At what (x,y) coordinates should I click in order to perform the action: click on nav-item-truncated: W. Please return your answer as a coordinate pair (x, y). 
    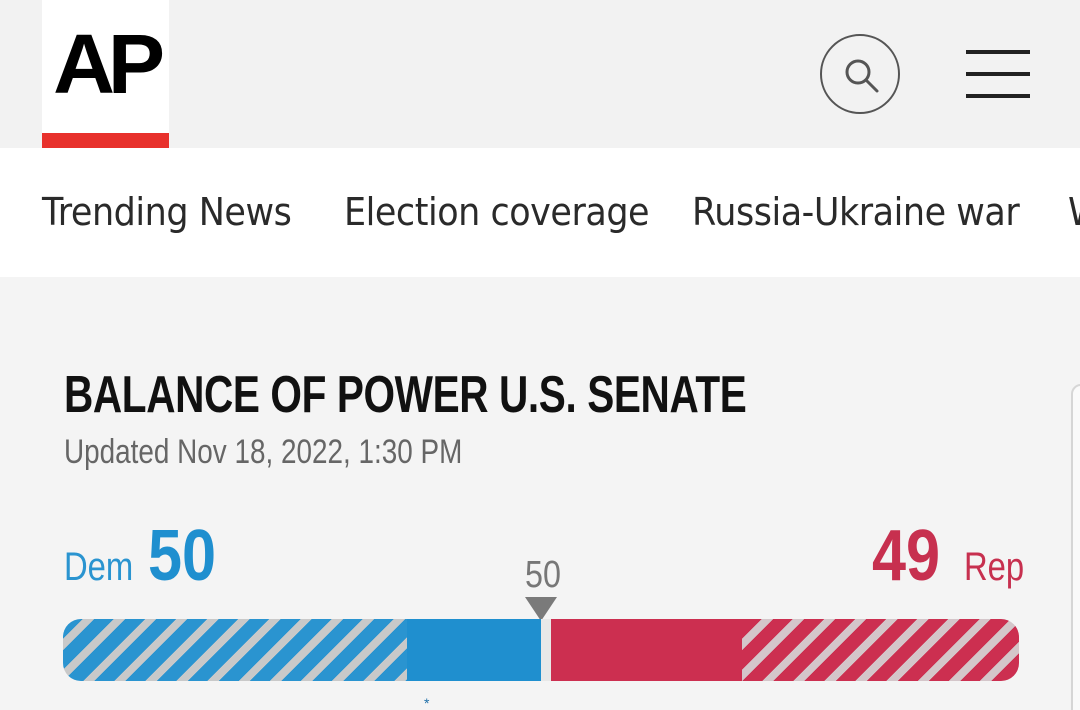
    Looking at the image, I should click on (1074, 212).